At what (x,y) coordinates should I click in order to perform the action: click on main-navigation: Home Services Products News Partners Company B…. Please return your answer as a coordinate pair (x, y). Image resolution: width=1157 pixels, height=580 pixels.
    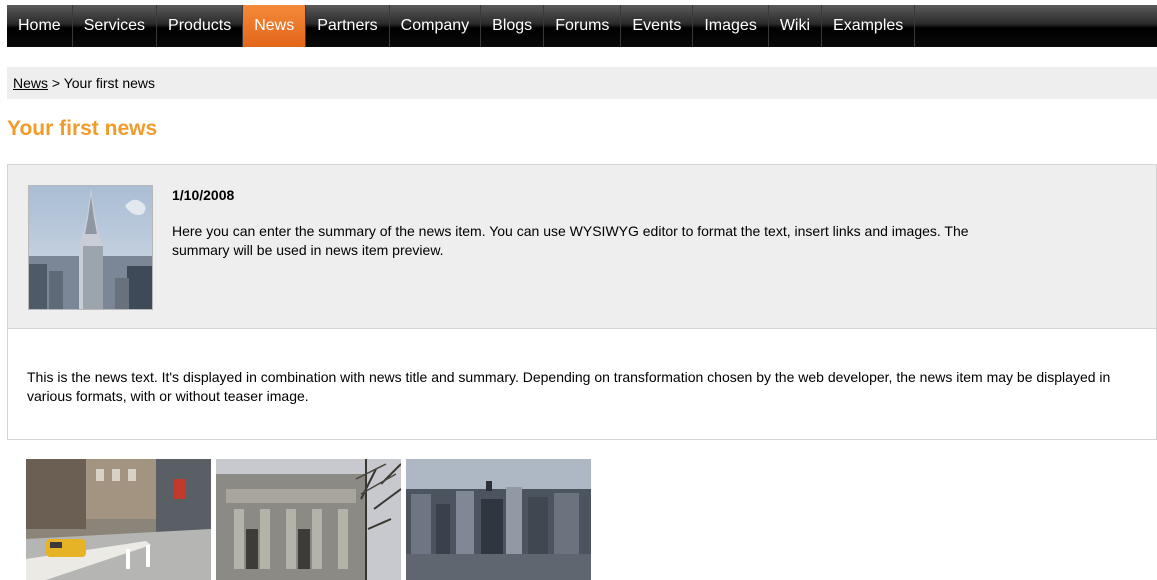
    Looking at the image, I should click on (582, 26).